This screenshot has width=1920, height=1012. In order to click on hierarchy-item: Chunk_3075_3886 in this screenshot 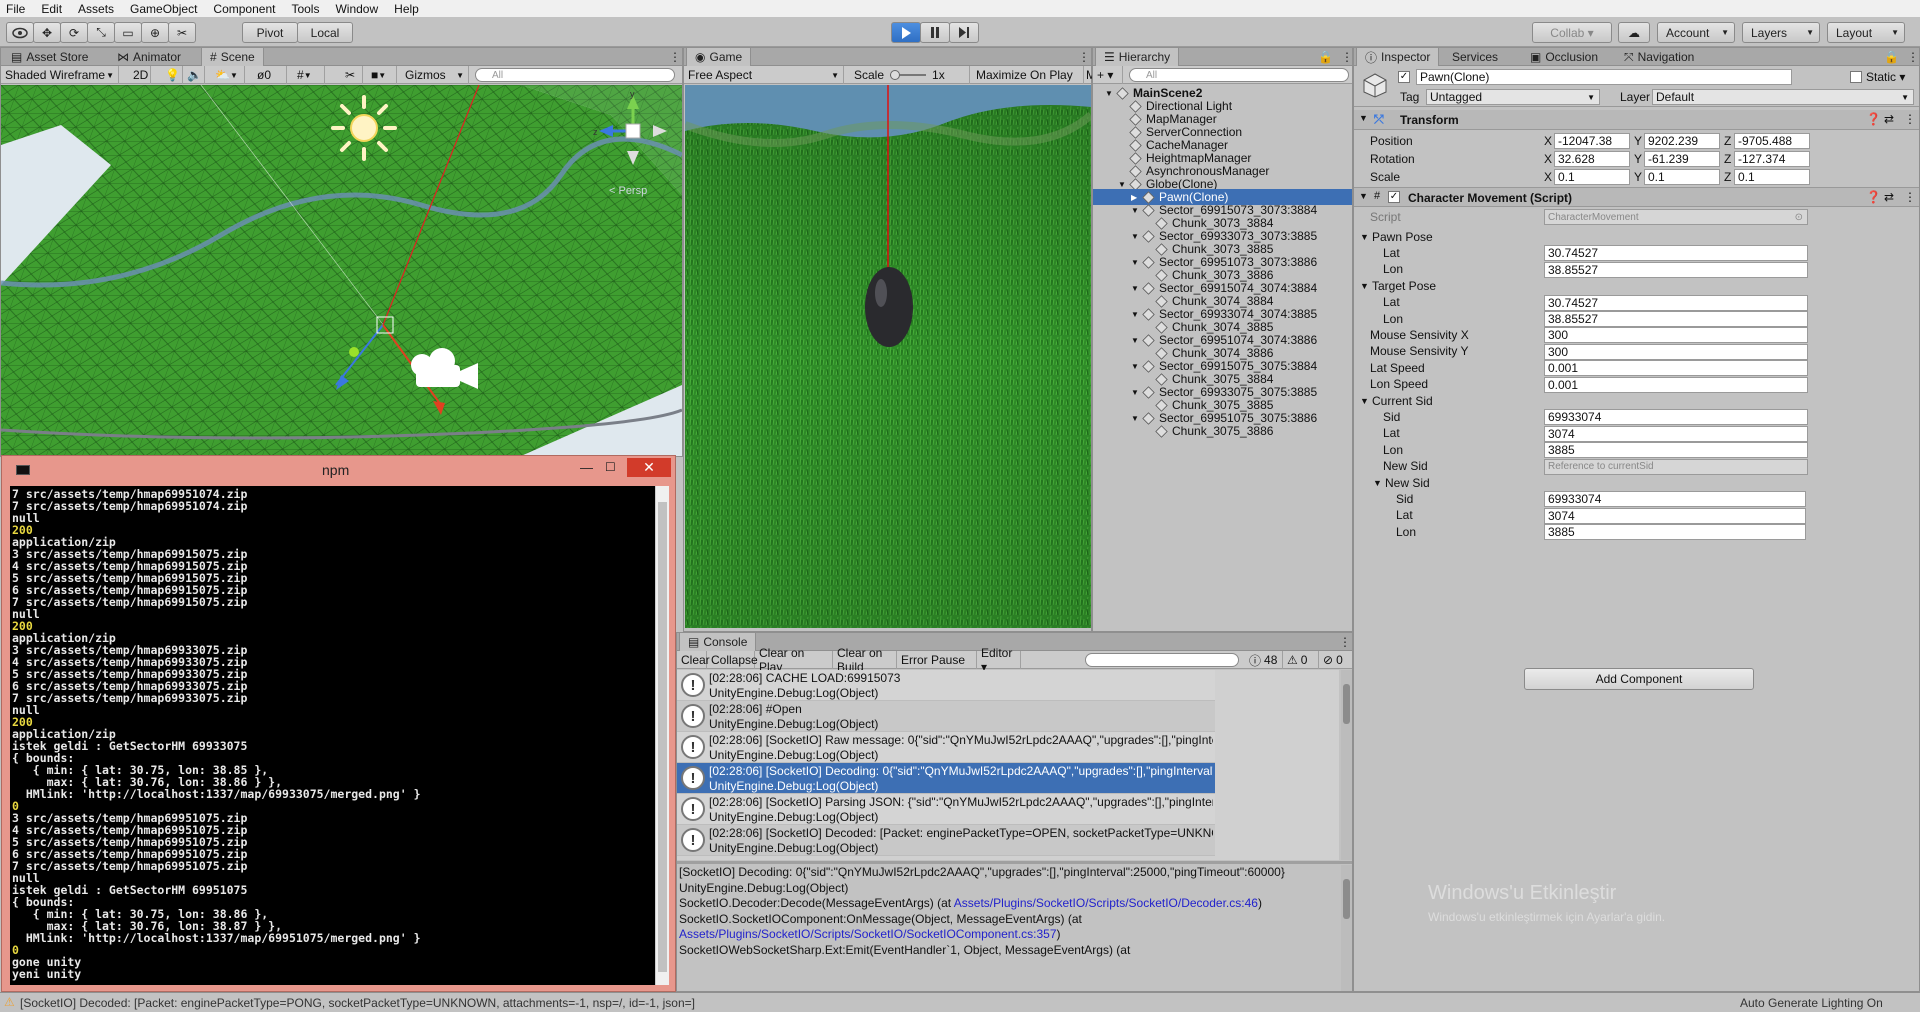, I will do `click(1222, 431)`.